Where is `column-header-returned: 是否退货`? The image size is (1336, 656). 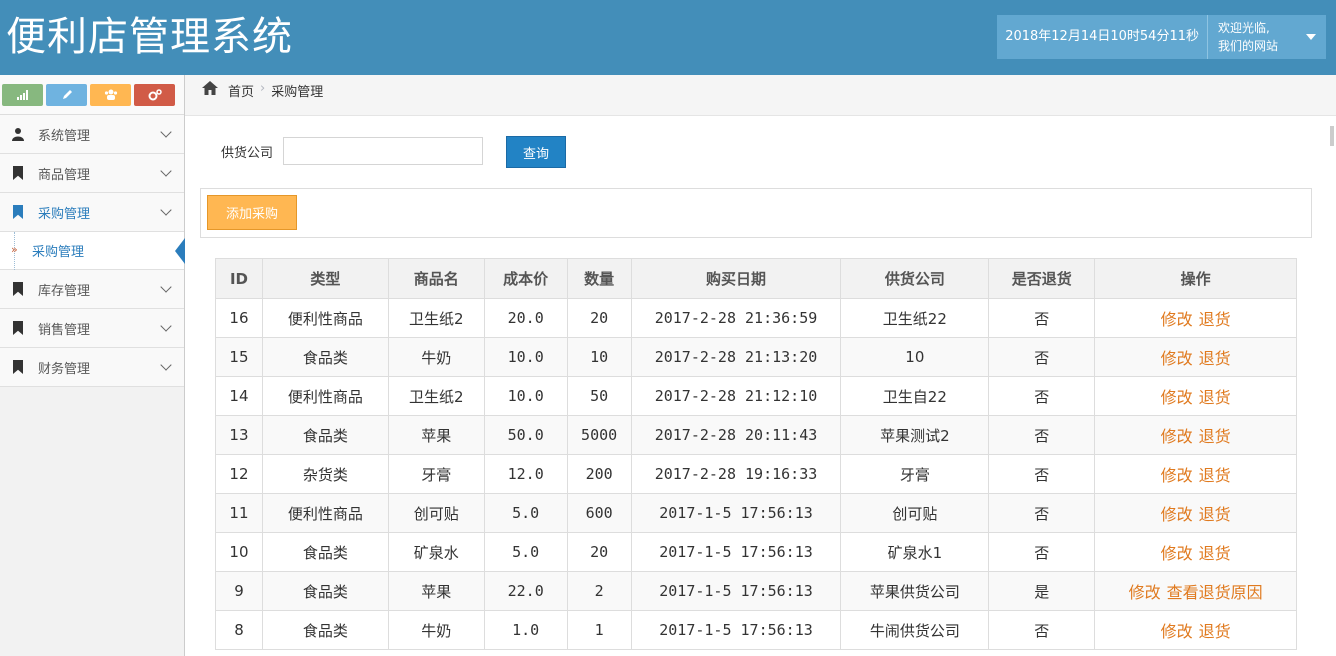 column-header-returned: 是否退货 is located at coordinates (1042, 278).